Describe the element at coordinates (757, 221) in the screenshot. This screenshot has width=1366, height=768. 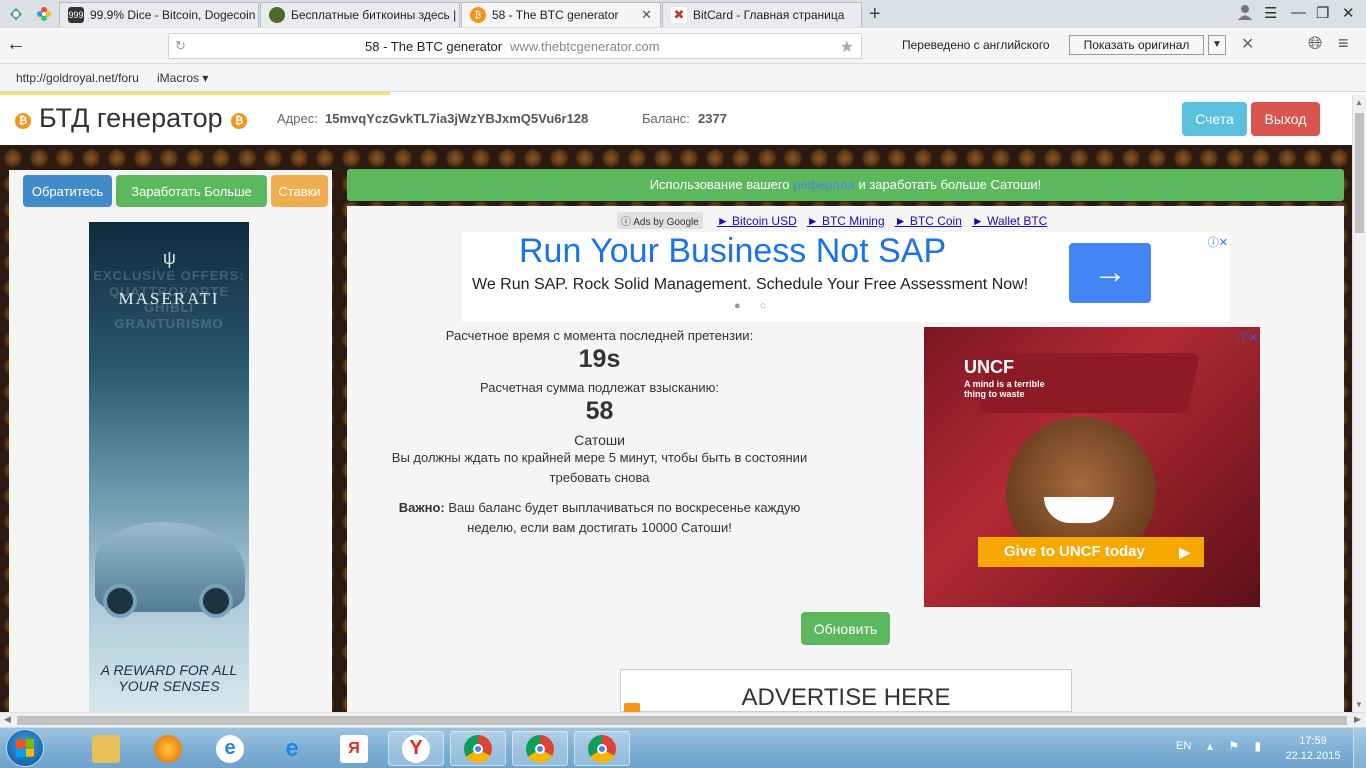
I see `ad-link-bitcoin-usd: ► Bitcoin USD` at that location.